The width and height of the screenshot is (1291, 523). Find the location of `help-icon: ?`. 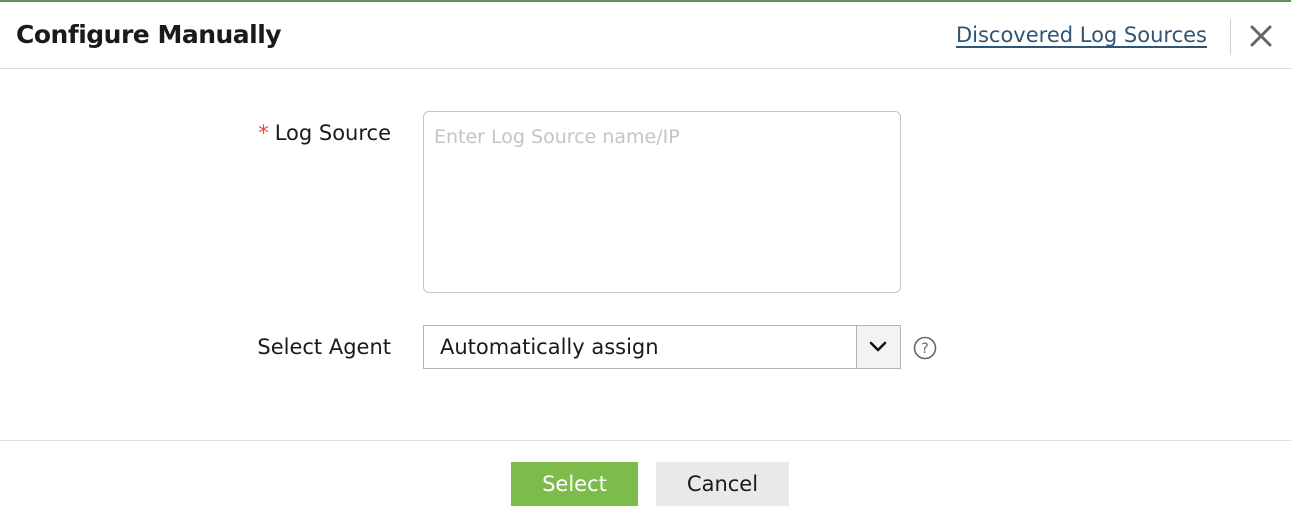

help-icon: ? is located at coordinates (925, 348).